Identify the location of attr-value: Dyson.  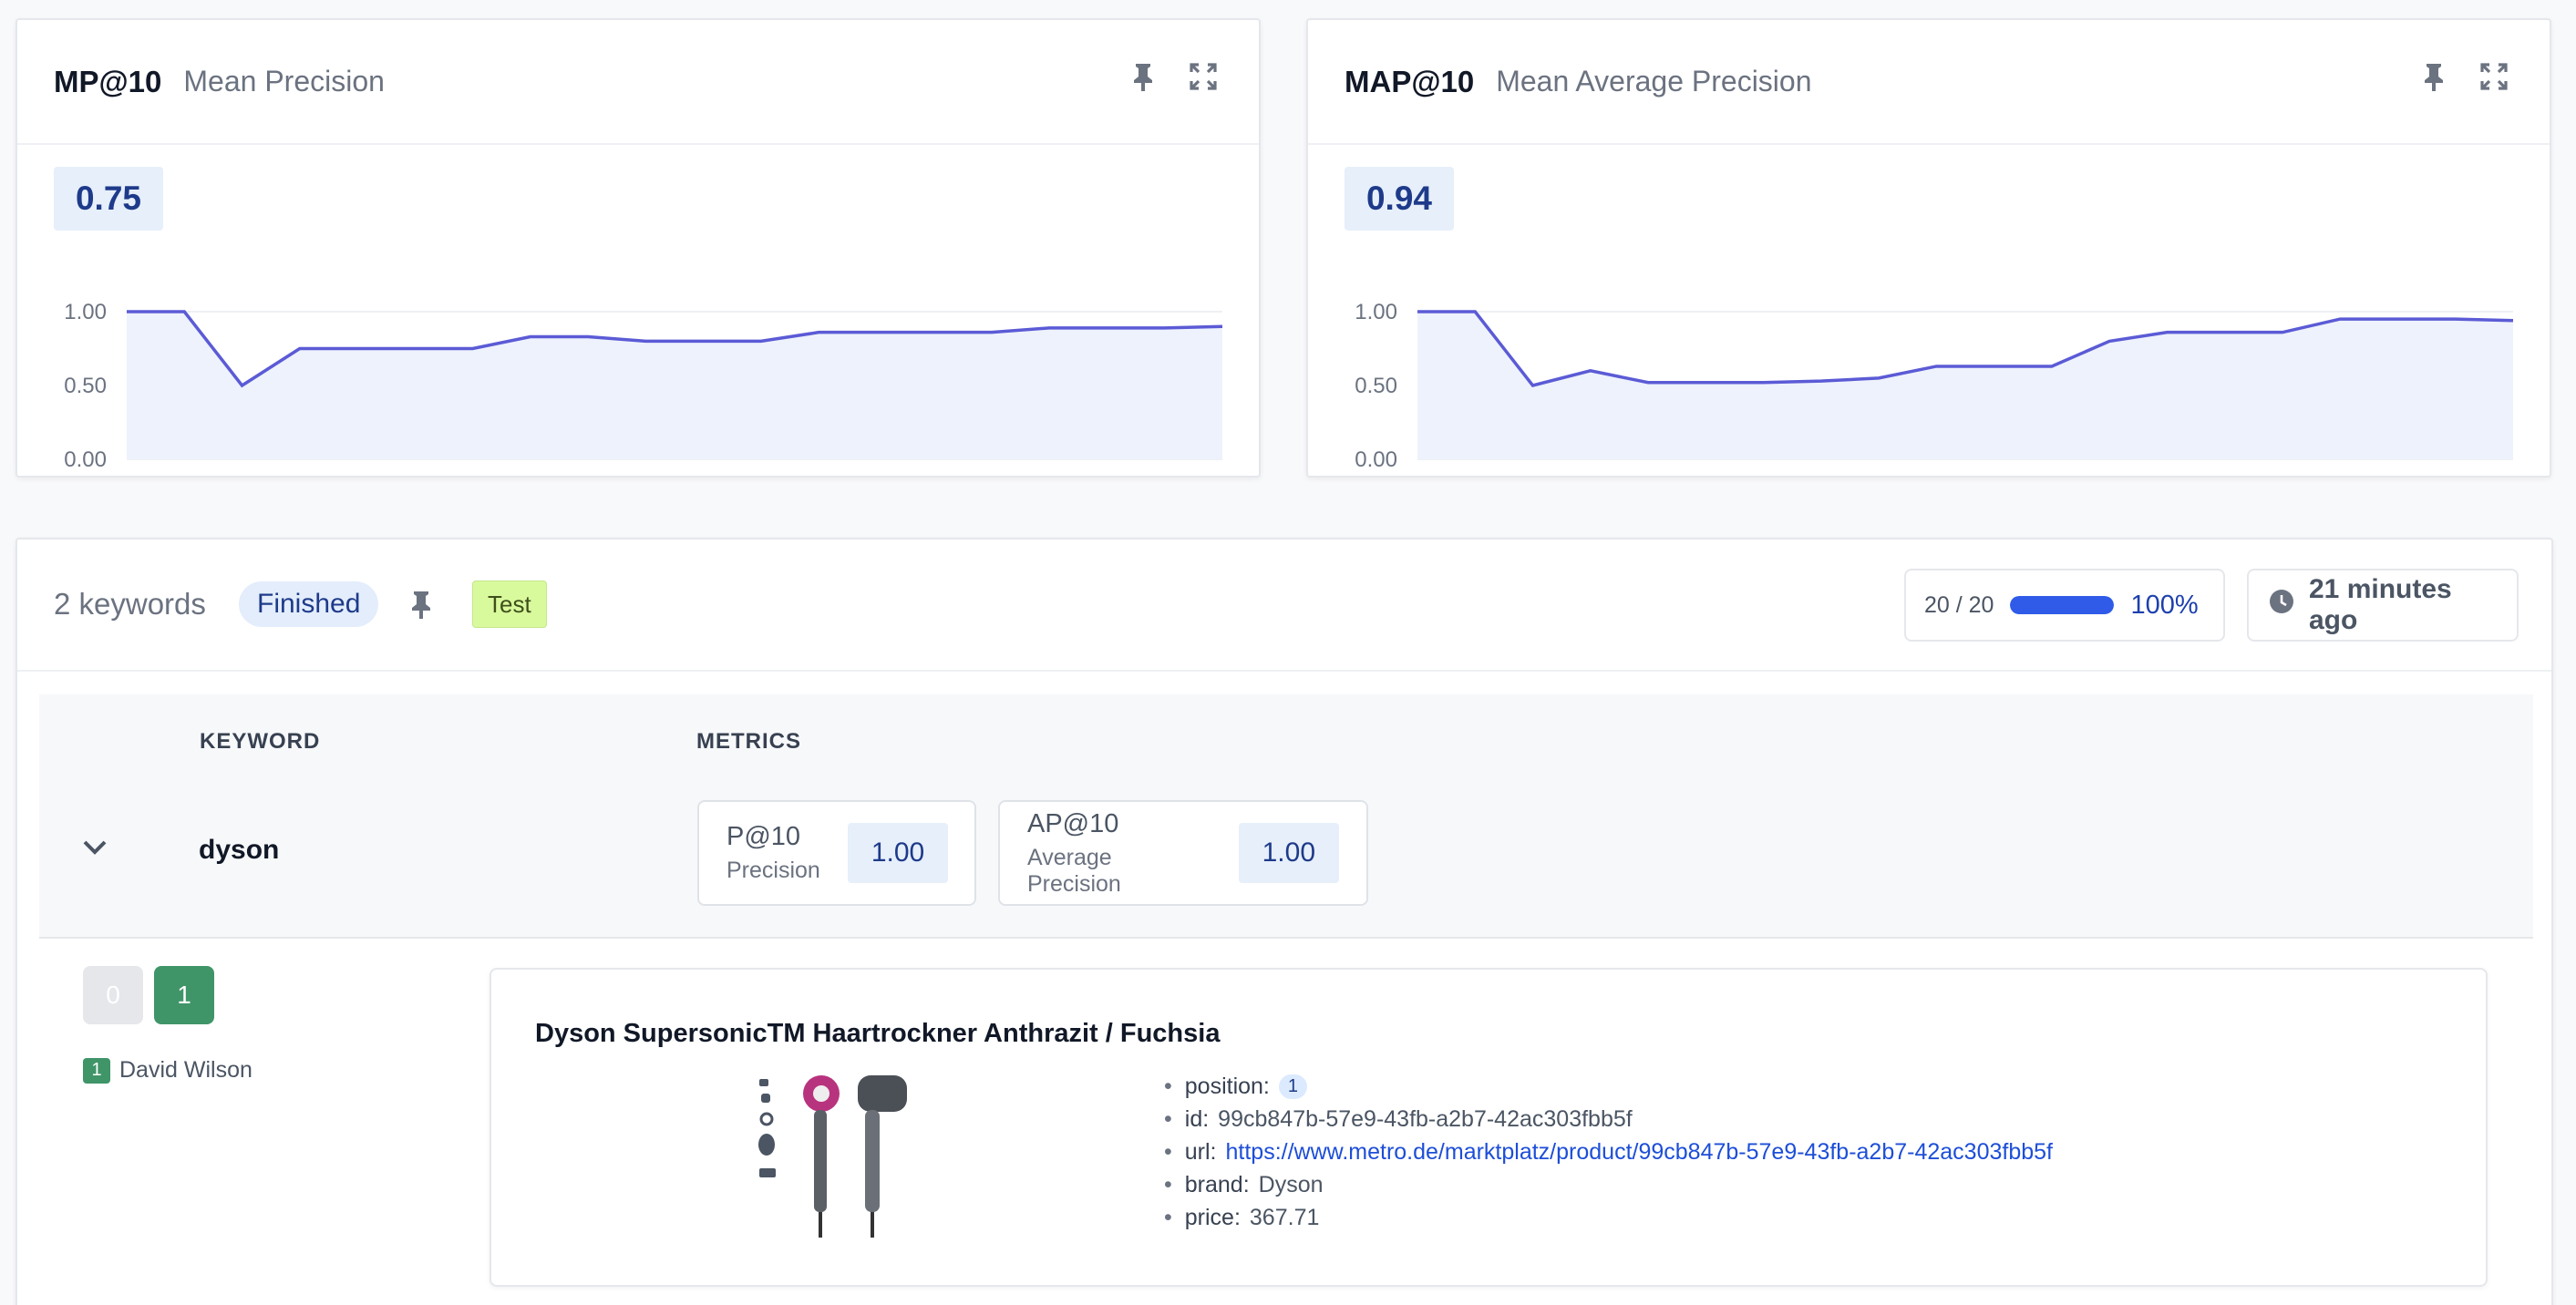
(1291, 1184).